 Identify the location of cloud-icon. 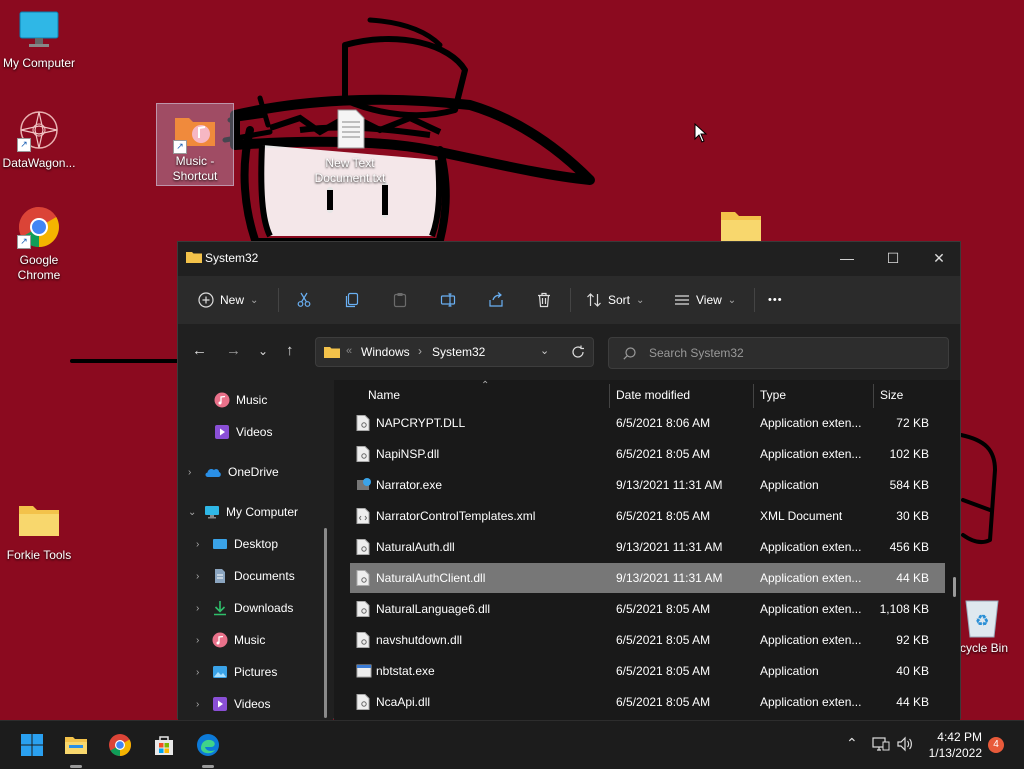
(213, 472).